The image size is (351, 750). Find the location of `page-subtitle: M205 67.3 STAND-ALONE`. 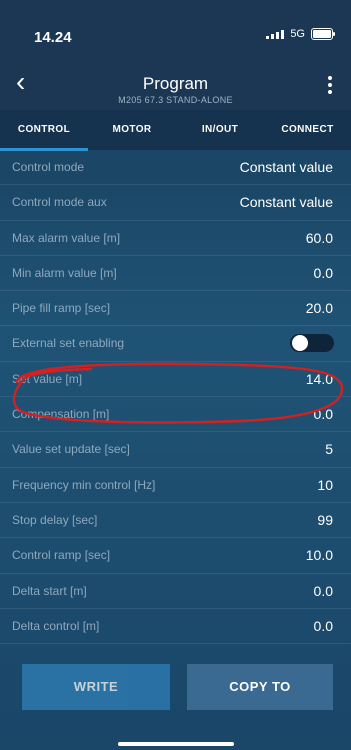

page-subtitle: M205 67.3 STAND-ALONE is located at coordinates (175, 100).